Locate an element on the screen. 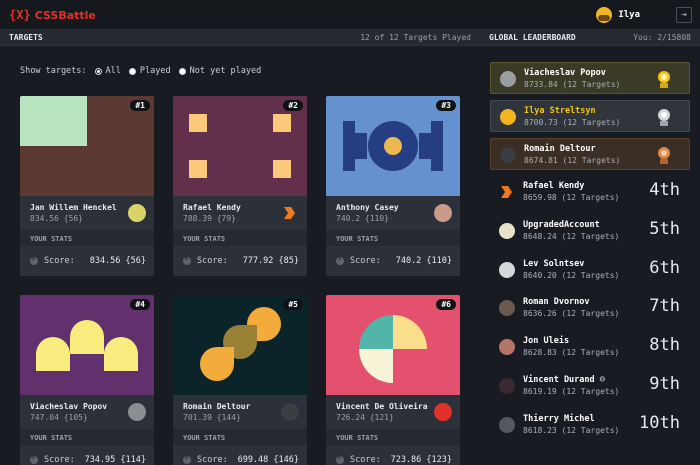  leaderboard-row-1: Viacheslav Popov 8733.84 (12 Targets) is located at coordinates (590, 78).